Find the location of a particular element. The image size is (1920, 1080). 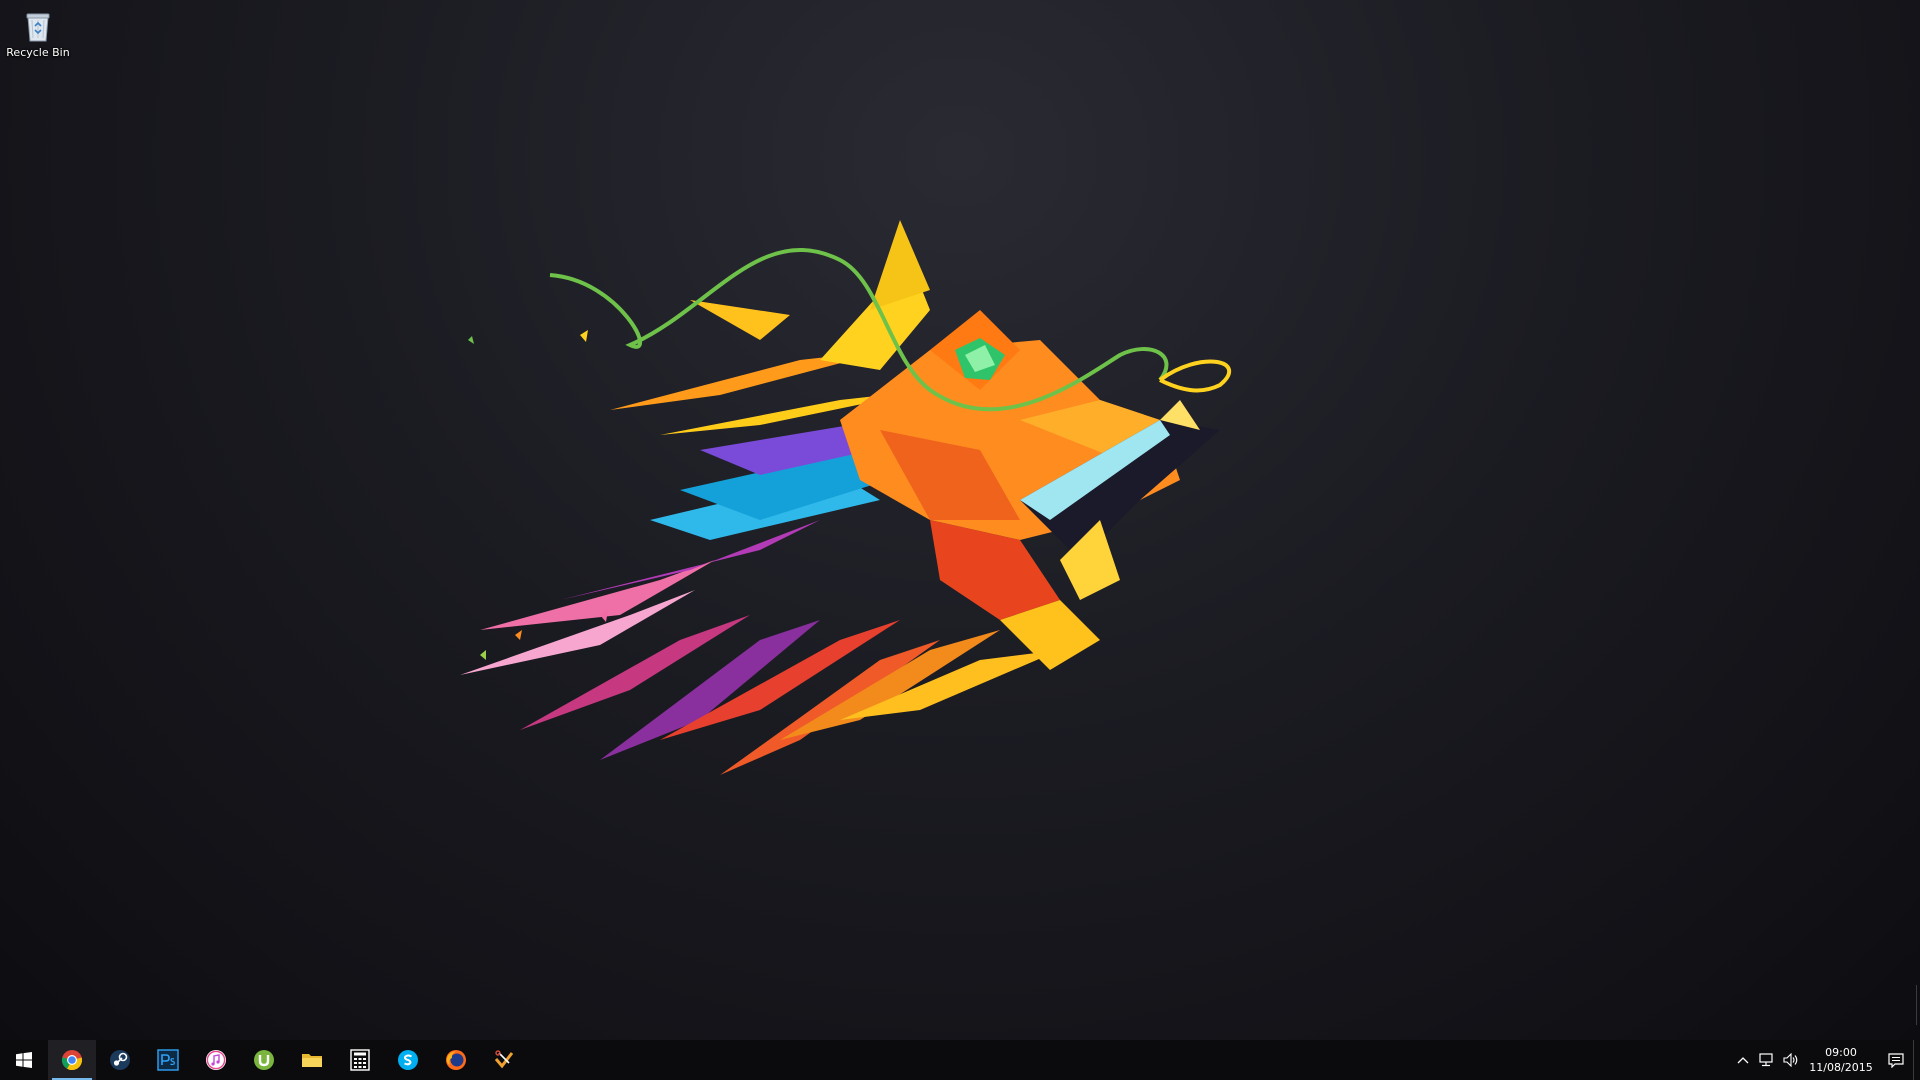

volume-icon is located at coordinates (1790, 1060).